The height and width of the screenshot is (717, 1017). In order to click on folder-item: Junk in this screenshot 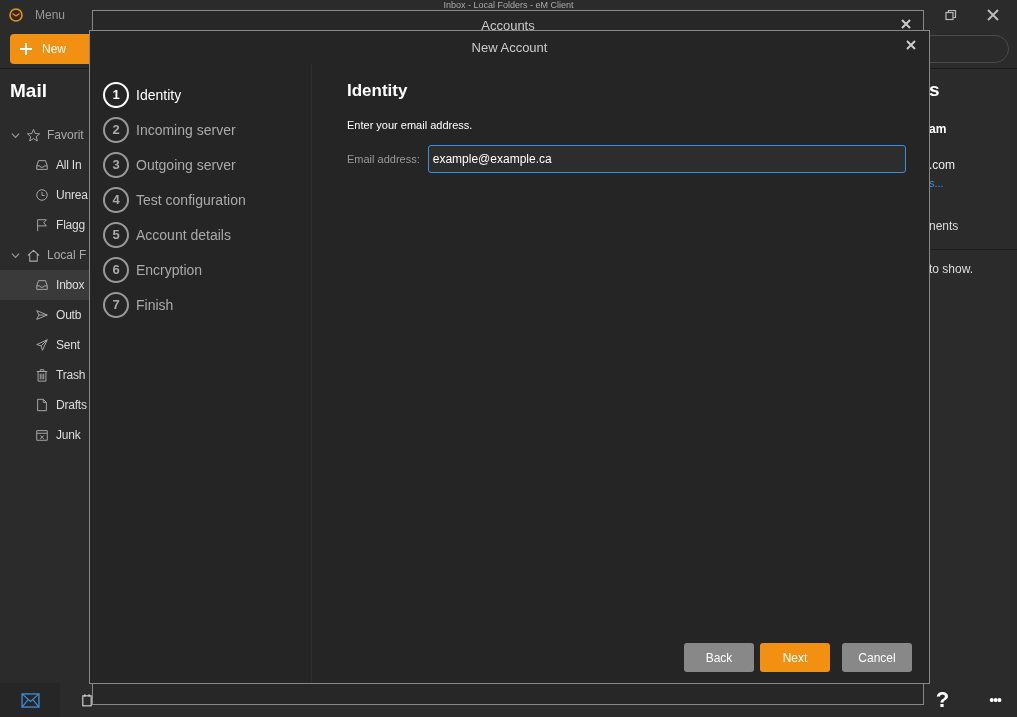, I will do `click(44, 435)`.